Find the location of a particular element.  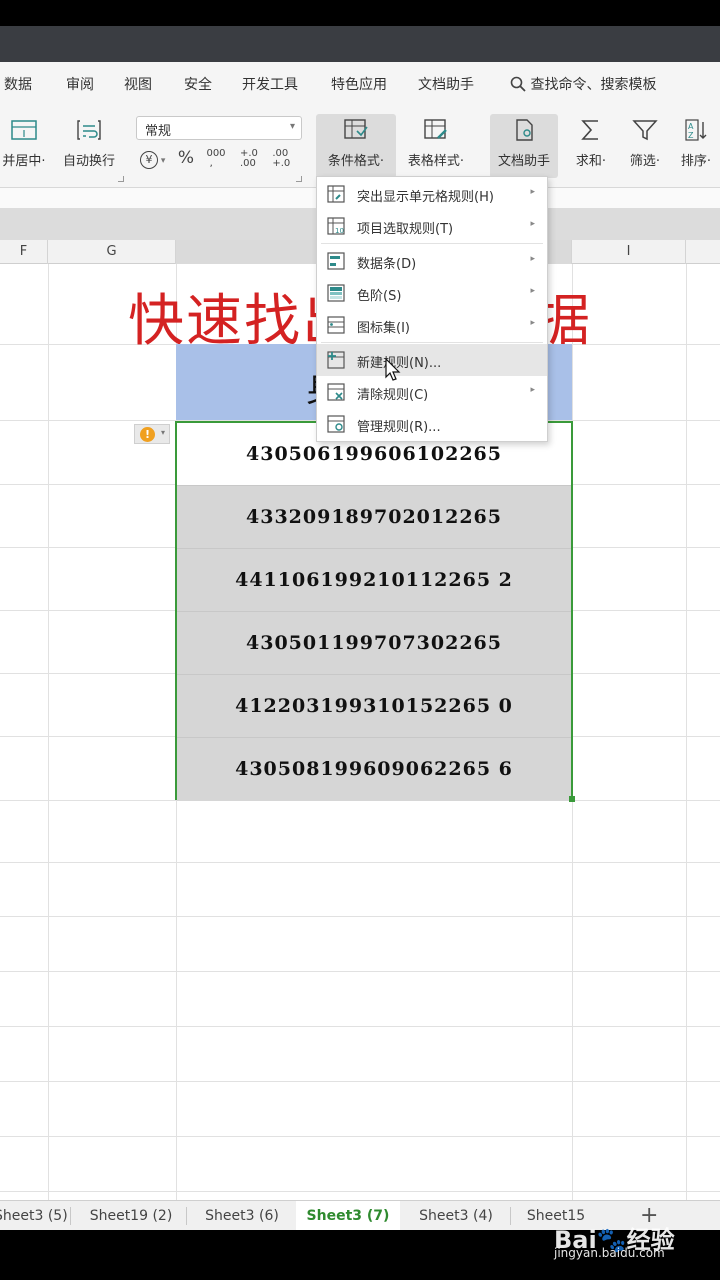

table-style-label: 表格样式· is located at coordinates (436, 161).